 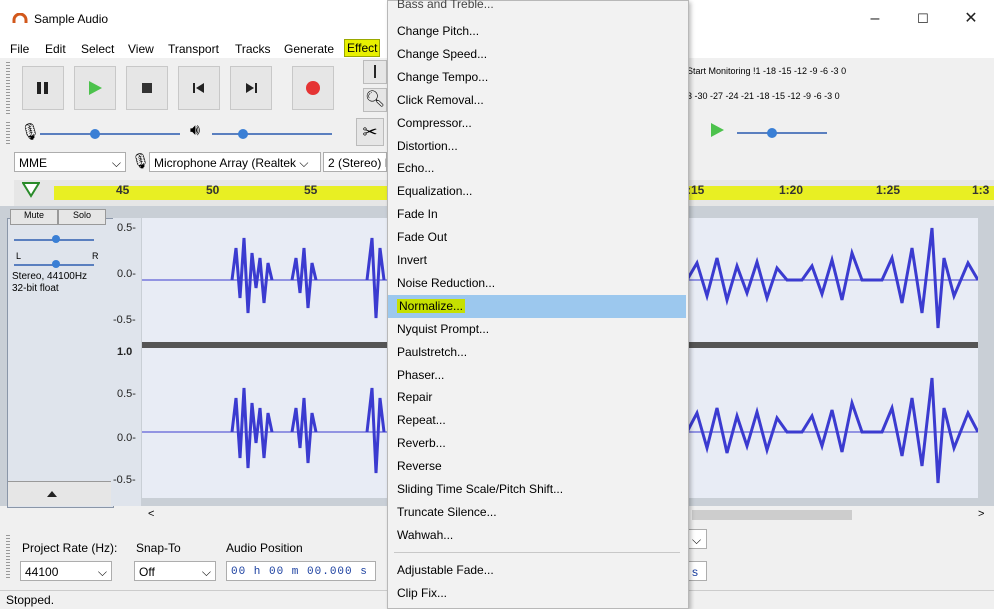 I want to click on pan-knob, so click(x=56, y=264).